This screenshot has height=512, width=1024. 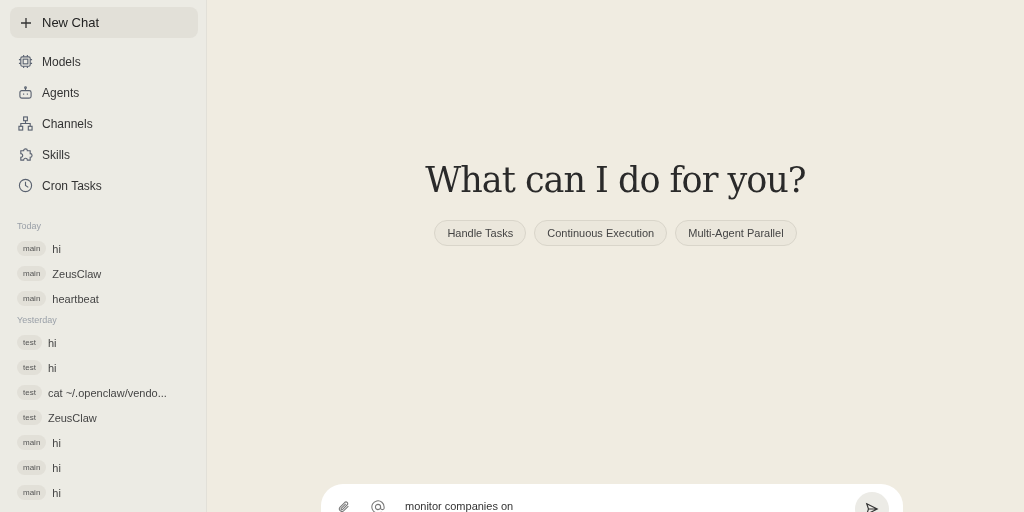 What do you see at coordinates (601, 233) in the screenshot?
I see `suggestion-chip: Continuous Execution` at bounding box center [601, 233].